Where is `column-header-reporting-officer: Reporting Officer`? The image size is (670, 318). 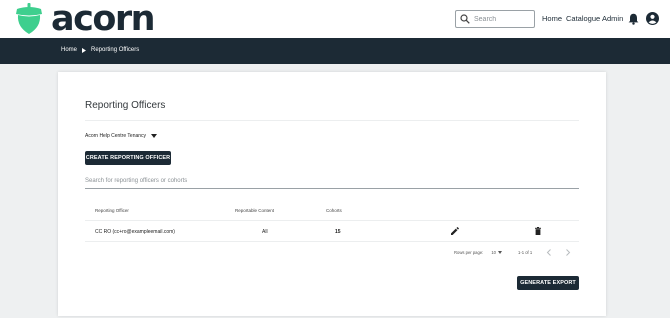 column-header-reporting-officer: Reporting Officer is located at coordinates (112, 210).